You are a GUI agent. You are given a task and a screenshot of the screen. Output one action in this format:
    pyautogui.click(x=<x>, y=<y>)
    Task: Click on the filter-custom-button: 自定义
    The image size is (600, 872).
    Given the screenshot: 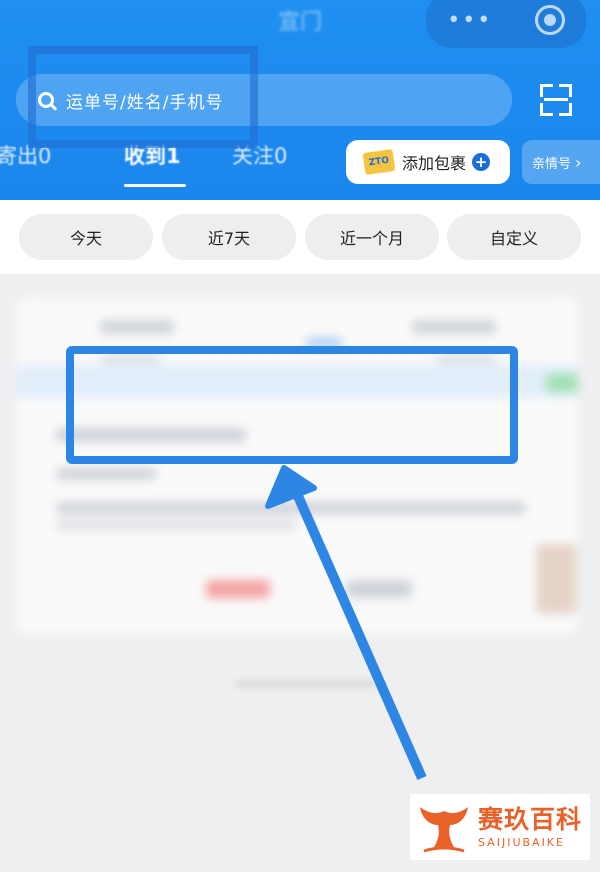 What is the action you would take?
    pyautogui.click(x=514, y=237)
    